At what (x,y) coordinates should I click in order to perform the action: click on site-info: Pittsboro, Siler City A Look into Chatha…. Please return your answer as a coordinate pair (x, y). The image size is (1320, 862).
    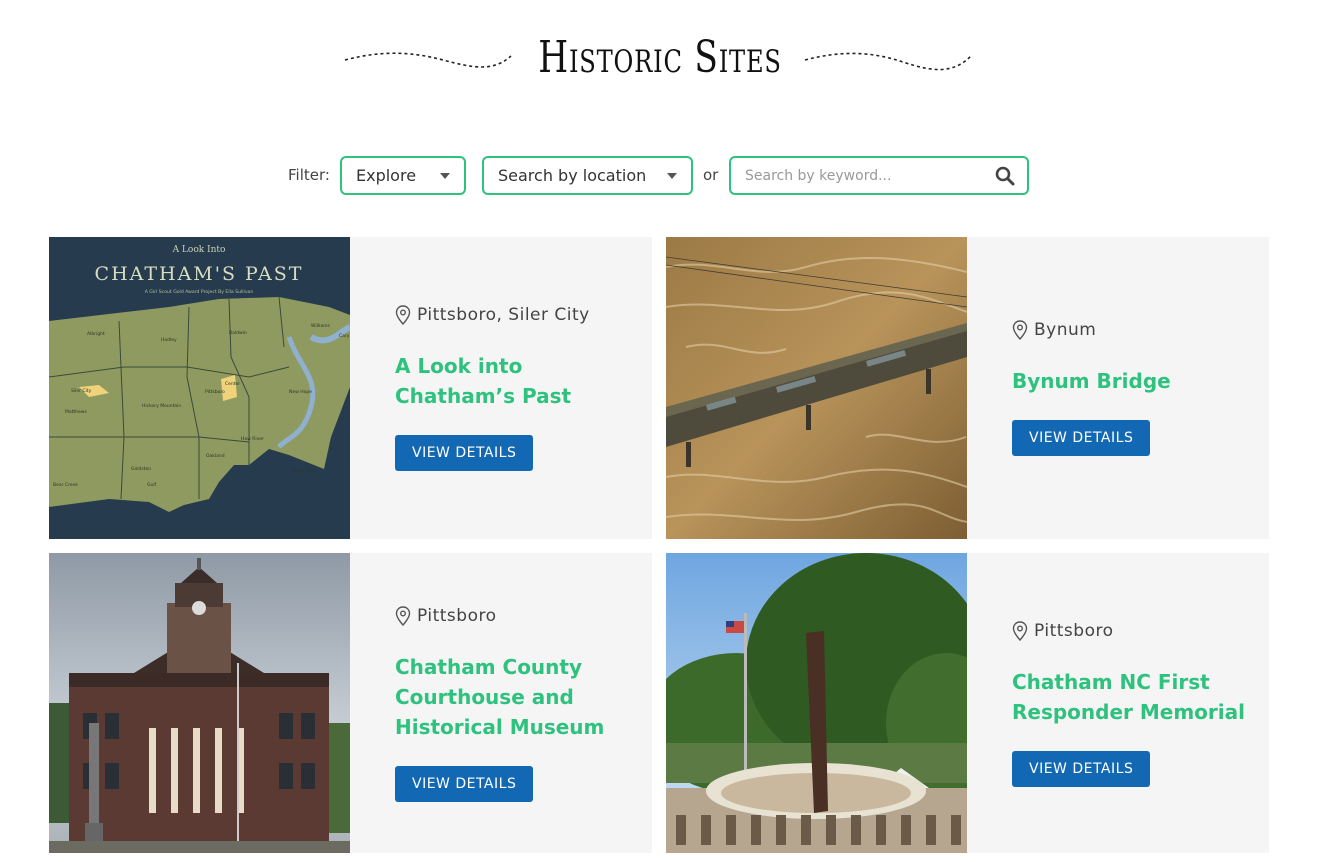
    Looking at the image, I should click on (515, 387).